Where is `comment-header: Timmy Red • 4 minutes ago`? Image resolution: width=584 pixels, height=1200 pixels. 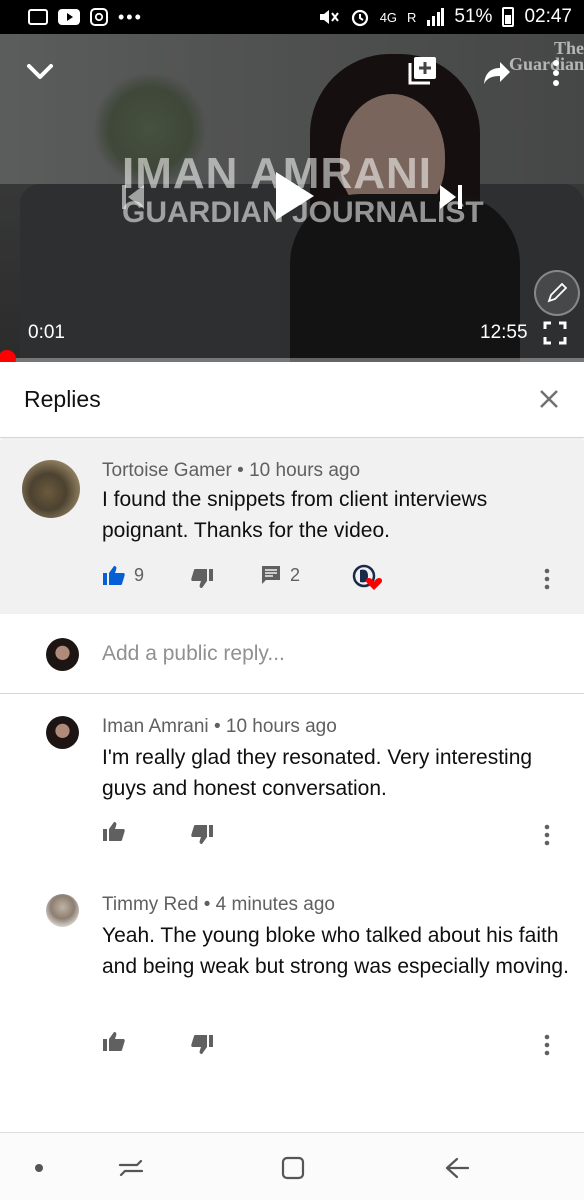 comment-header: Timmy Red • 4 minutes ago is located at coordinates (218, 905).